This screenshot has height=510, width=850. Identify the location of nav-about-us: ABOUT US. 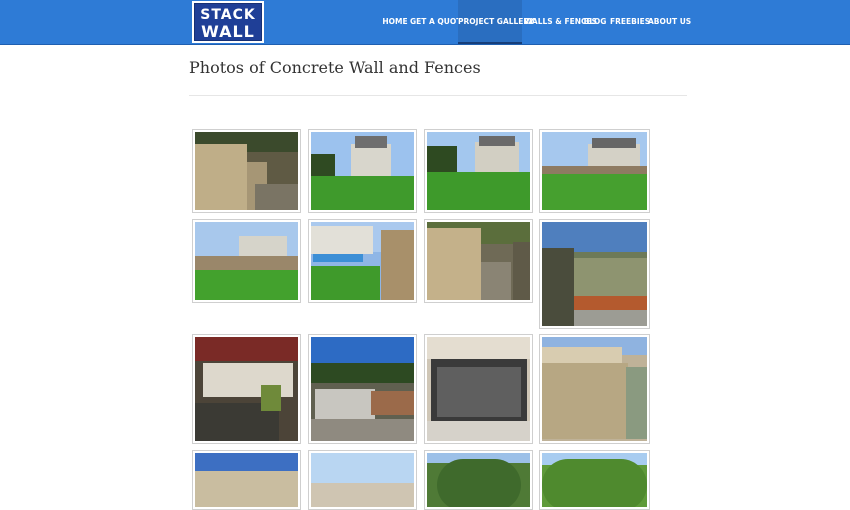
(669, 22).